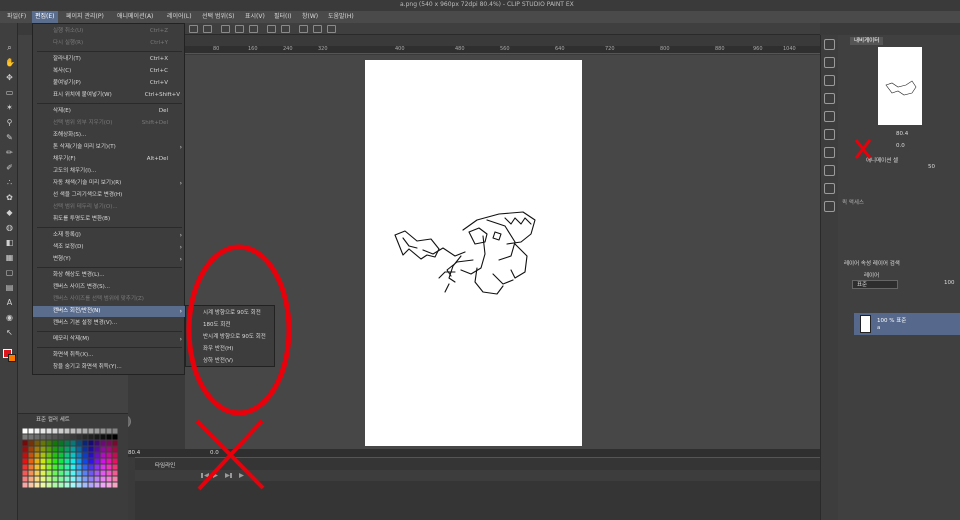  Describe the element at coordinates (218, 17) in the screenshot. I see `menu-selection: 선택 범위(S)` at that location.